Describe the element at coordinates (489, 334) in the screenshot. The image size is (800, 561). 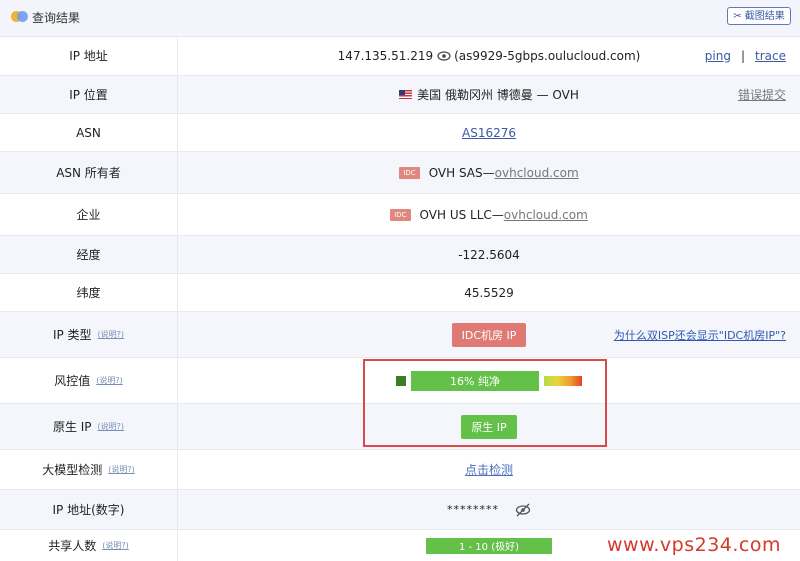
I see `idc-ip-badge: IDC机房 IP` at that location.